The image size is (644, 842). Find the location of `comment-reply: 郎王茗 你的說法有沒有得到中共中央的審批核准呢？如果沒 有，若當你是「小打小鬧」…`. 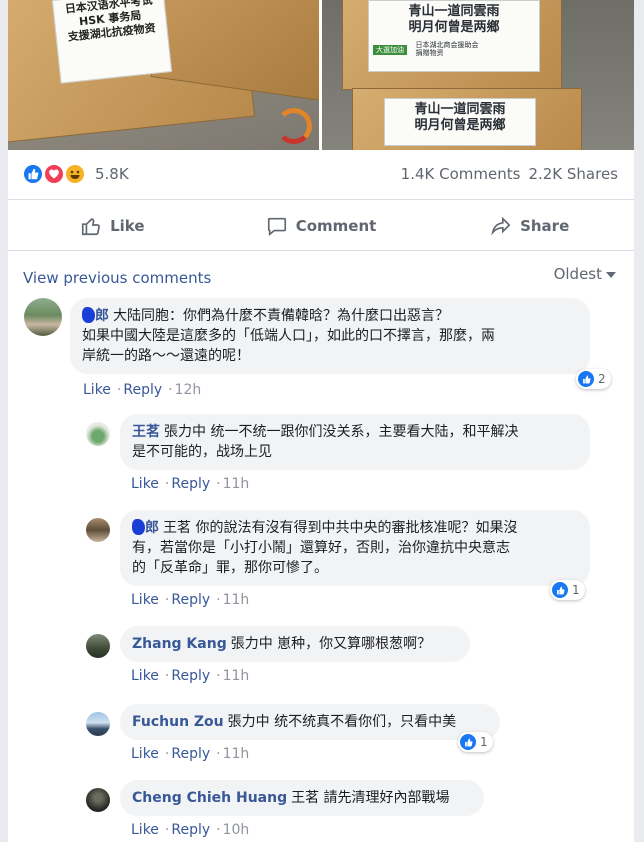

comment-reply: 郎王茗 你的說法有沒有得到中共中央的審批核准呢？如果沒 有，若當你是「小打小鬧」… is located at coordinates (321, 561).